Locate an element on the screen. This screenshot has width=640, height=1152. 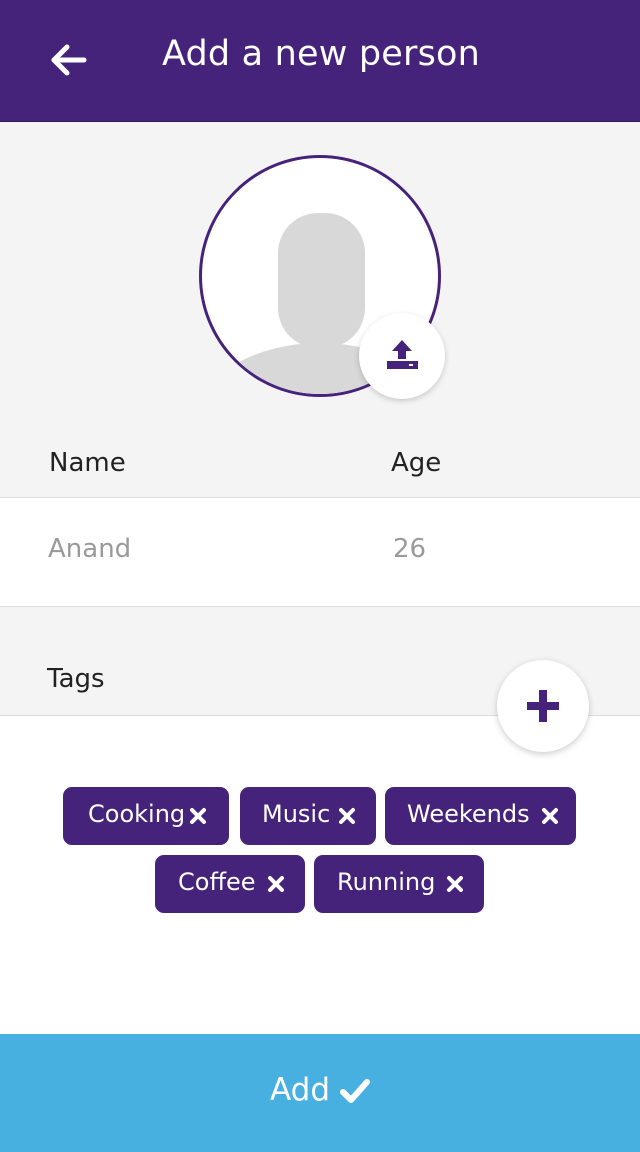
checkmark-icon is located at coordinates (355, 1091).